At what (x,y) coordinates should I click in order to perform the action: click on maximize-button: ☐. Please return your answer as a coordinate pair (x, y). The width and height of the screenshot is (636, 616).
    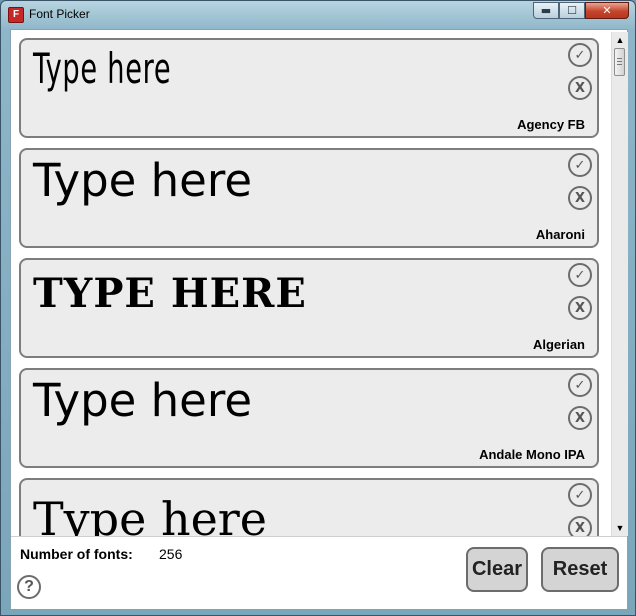
    Looking at the image, I should click on (572, 10).